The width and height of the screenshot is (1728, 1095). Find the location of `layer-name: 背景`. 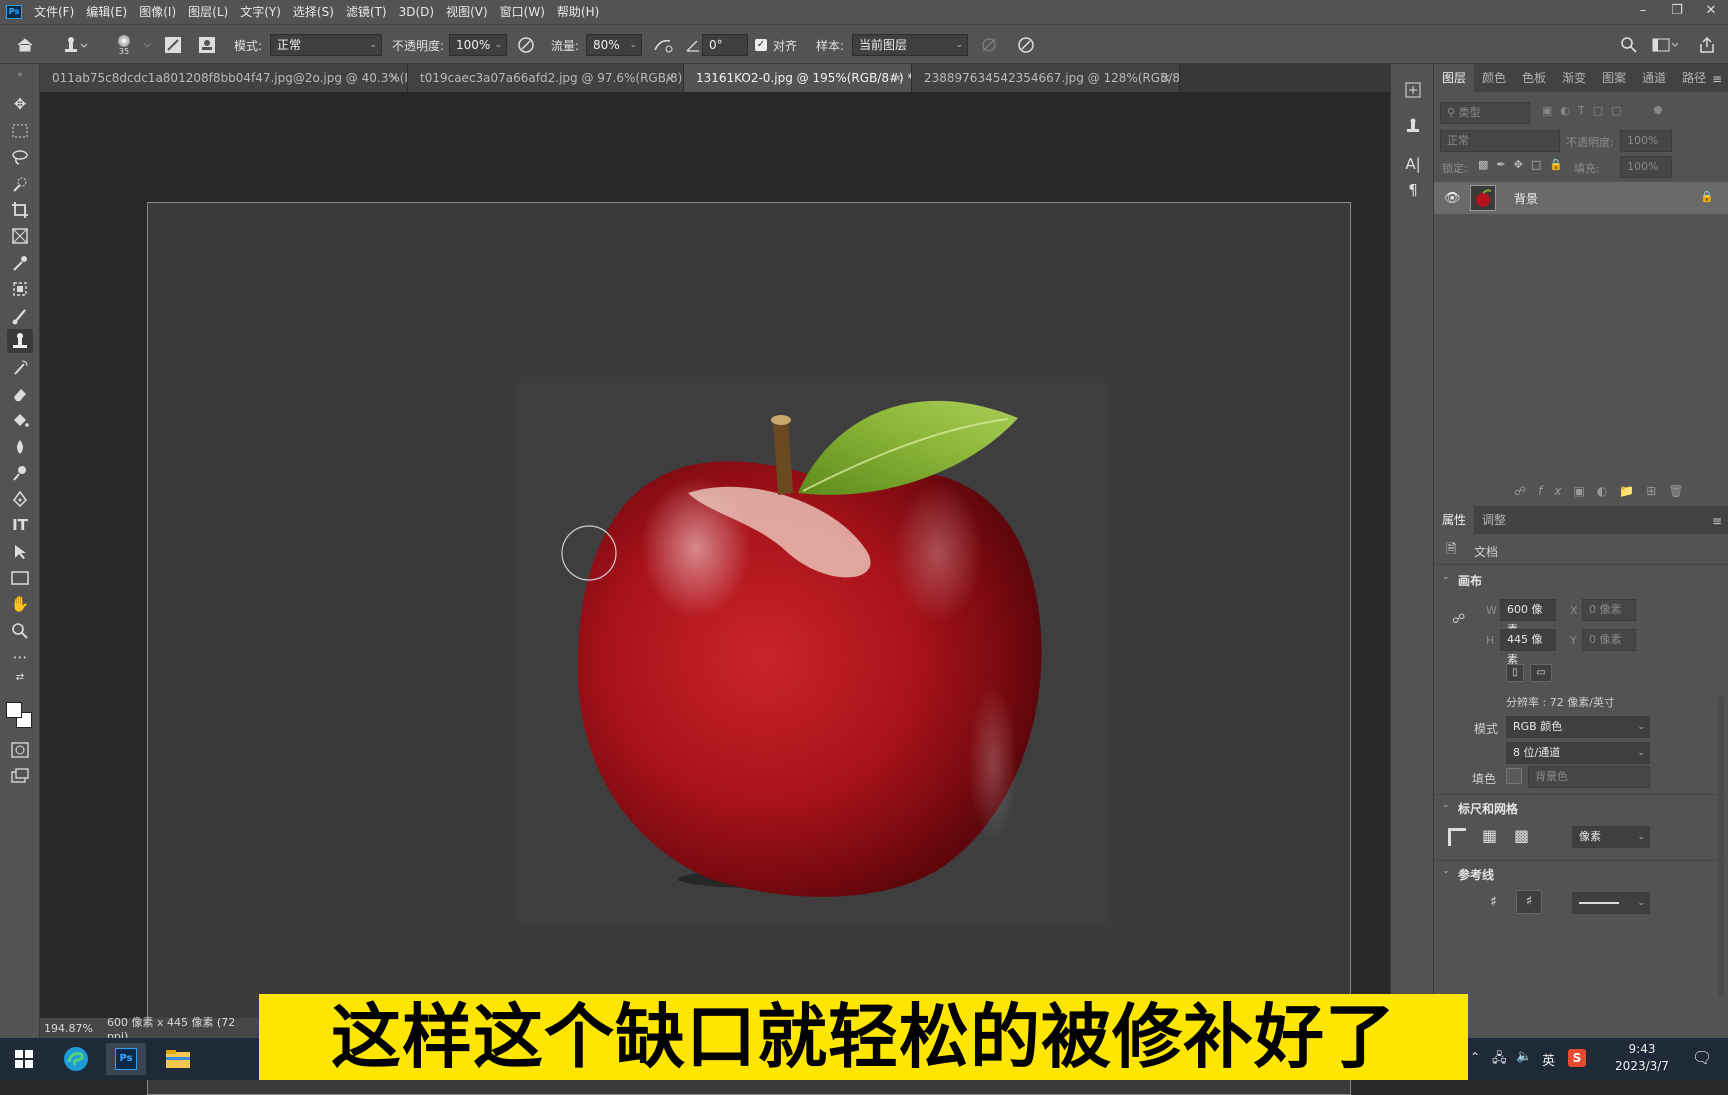

layer-name: 背景 is located at coordinates (1526, 198).